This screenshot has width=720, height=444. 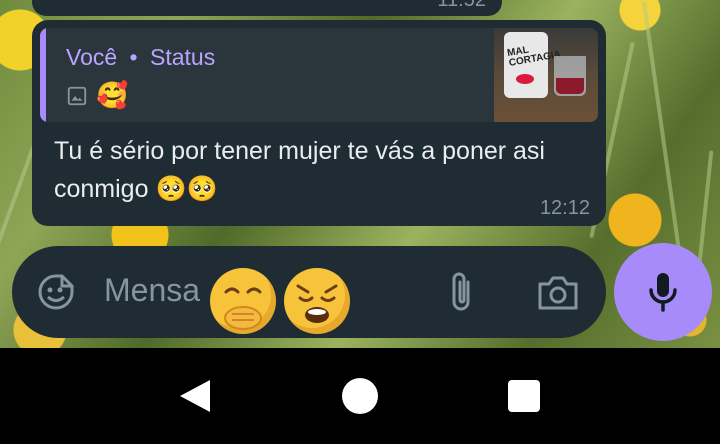 I want to click on weary-face-emoji, so click(x=317, y=301).